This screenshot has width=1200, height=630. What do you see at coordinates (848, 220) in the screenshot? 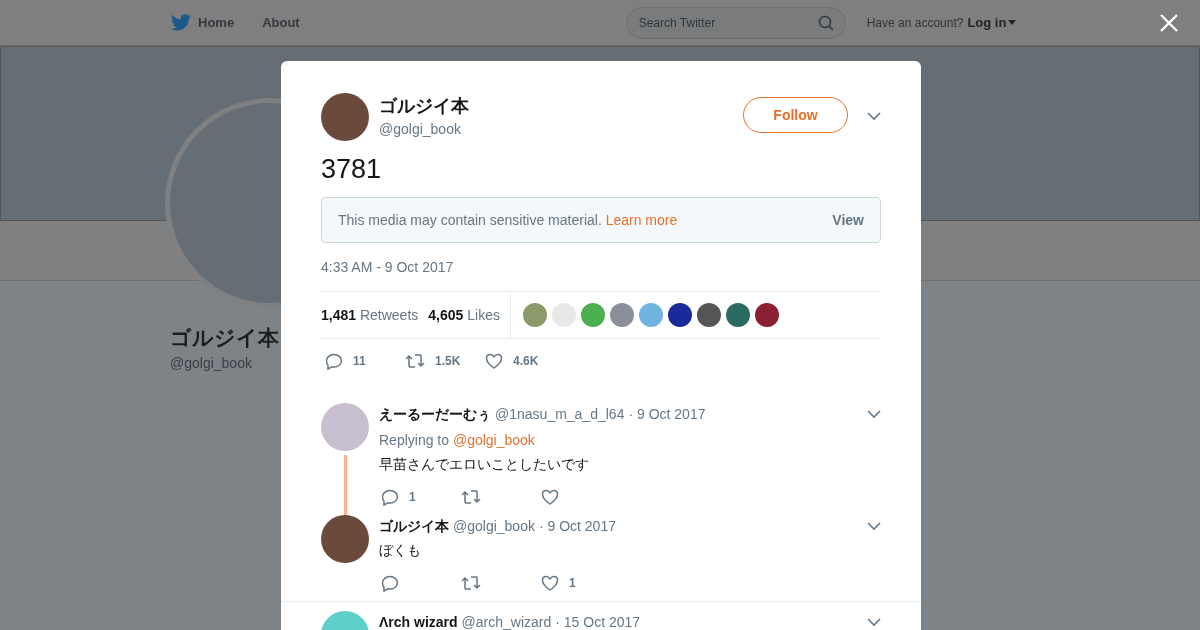
I see `view-button: View` at bounding box center [848, 220].